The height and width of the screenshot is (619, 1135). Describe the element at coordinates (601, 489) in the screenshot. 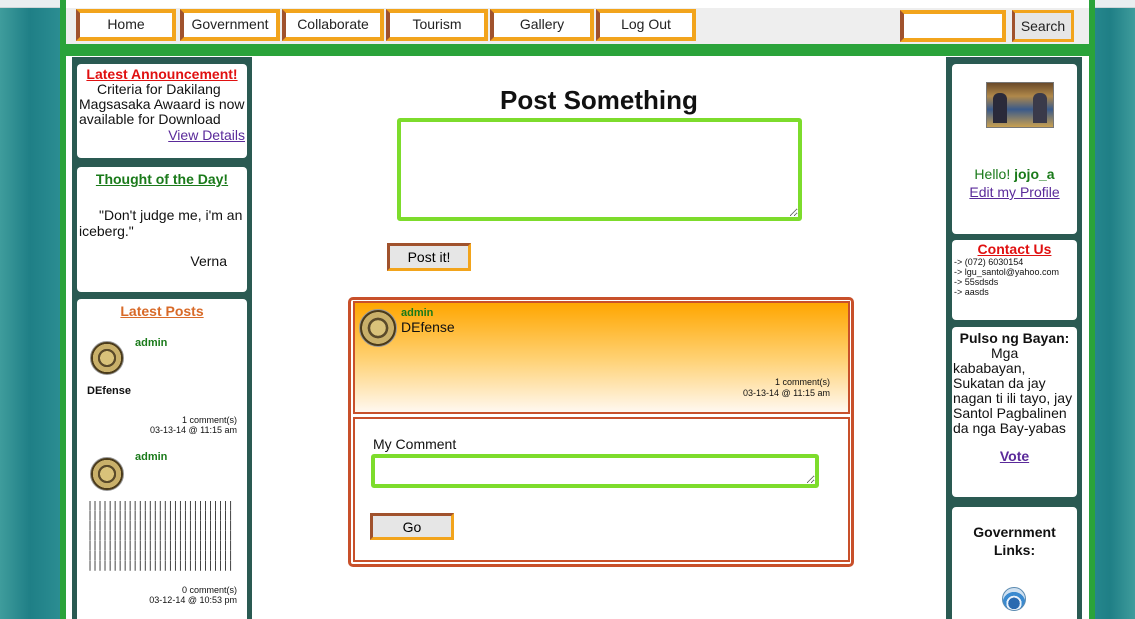

I see `comment-section: My Comment` at that location.